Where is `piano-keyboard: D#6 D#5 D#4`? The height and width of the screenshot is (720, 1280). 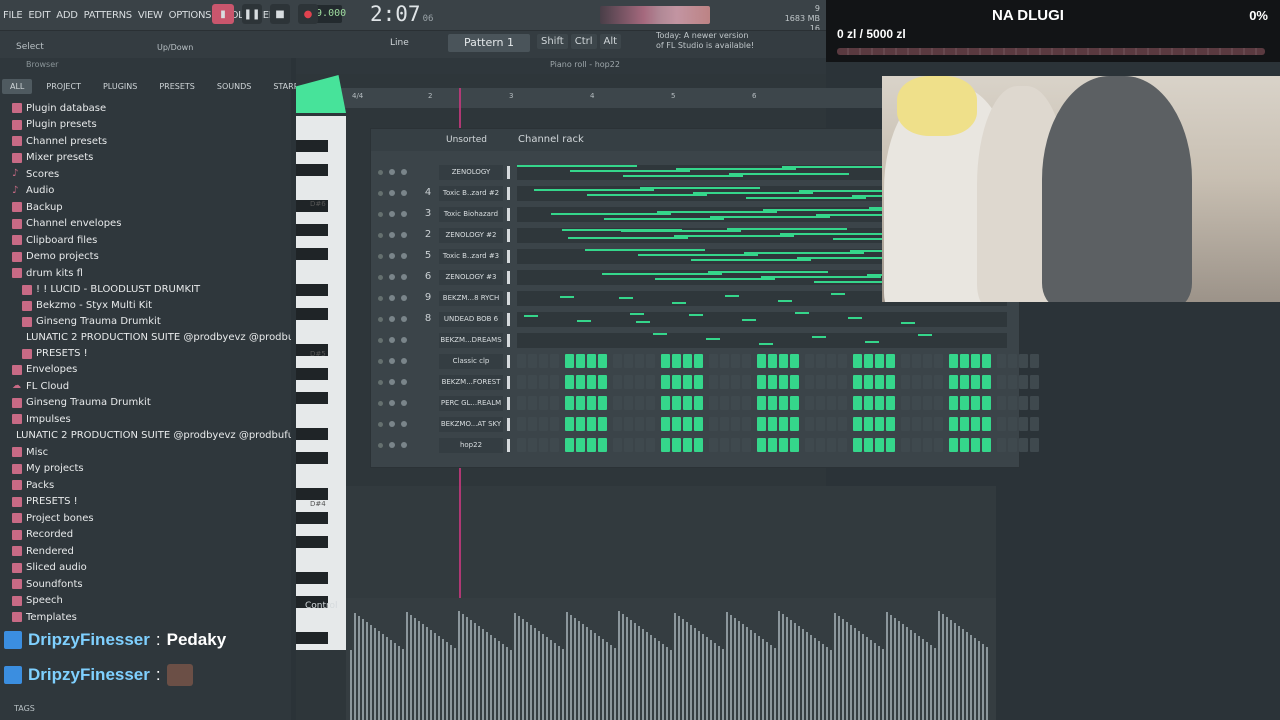 piano-keyboard: D#6 D#5 D#4 is located at coordinates (321, 383).